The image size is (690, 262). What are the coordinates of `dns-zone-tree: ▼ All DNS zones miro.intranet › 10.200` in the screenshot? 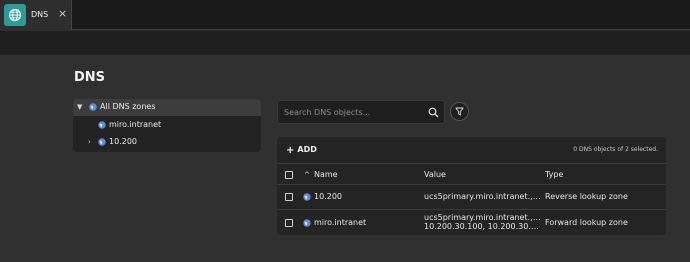 It's located at (167, 125).